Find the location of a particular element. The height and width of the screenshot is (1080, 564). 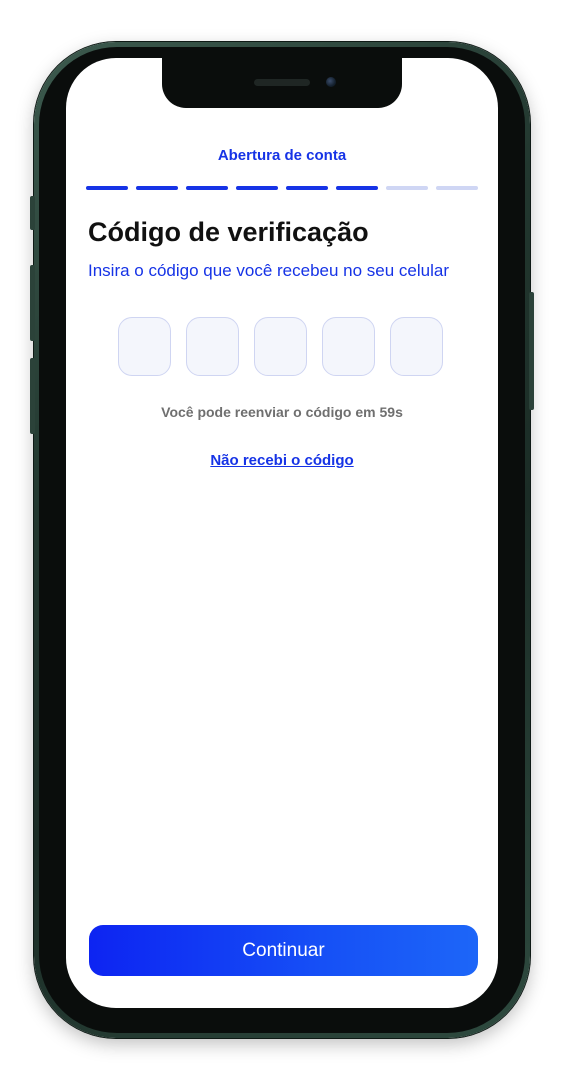

front-camera-icon is located at coordinates (331, 82).